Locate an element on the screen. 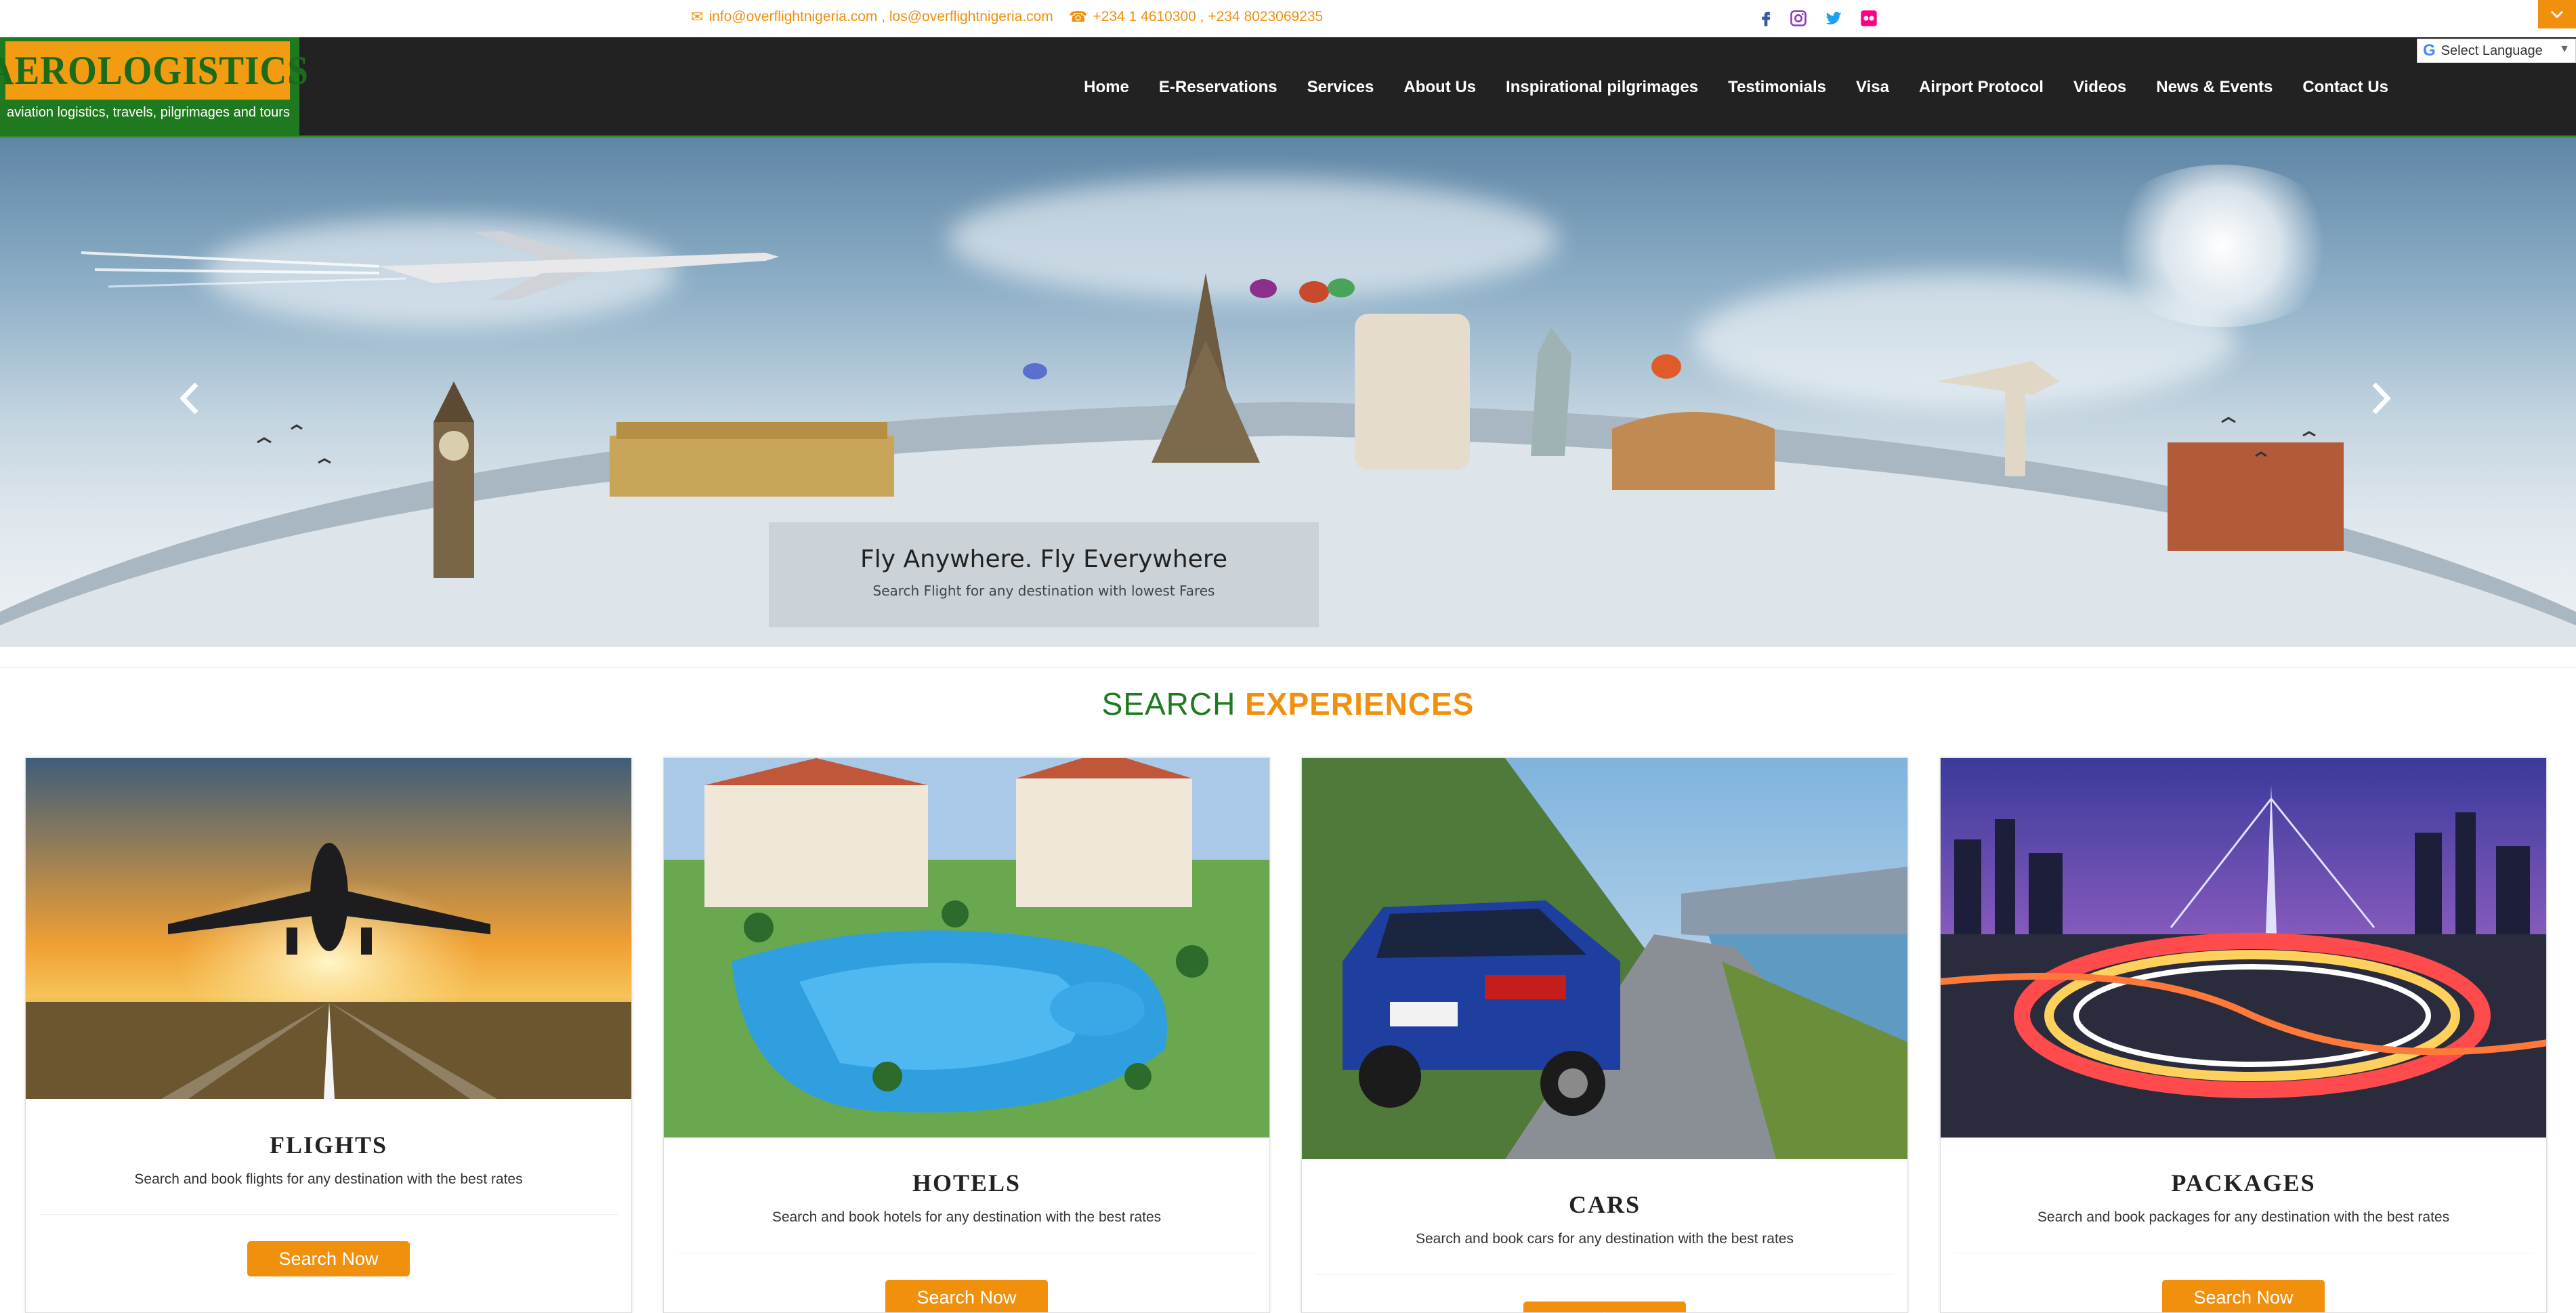  chevron-down-icon is located at coordinates (2557, 14).